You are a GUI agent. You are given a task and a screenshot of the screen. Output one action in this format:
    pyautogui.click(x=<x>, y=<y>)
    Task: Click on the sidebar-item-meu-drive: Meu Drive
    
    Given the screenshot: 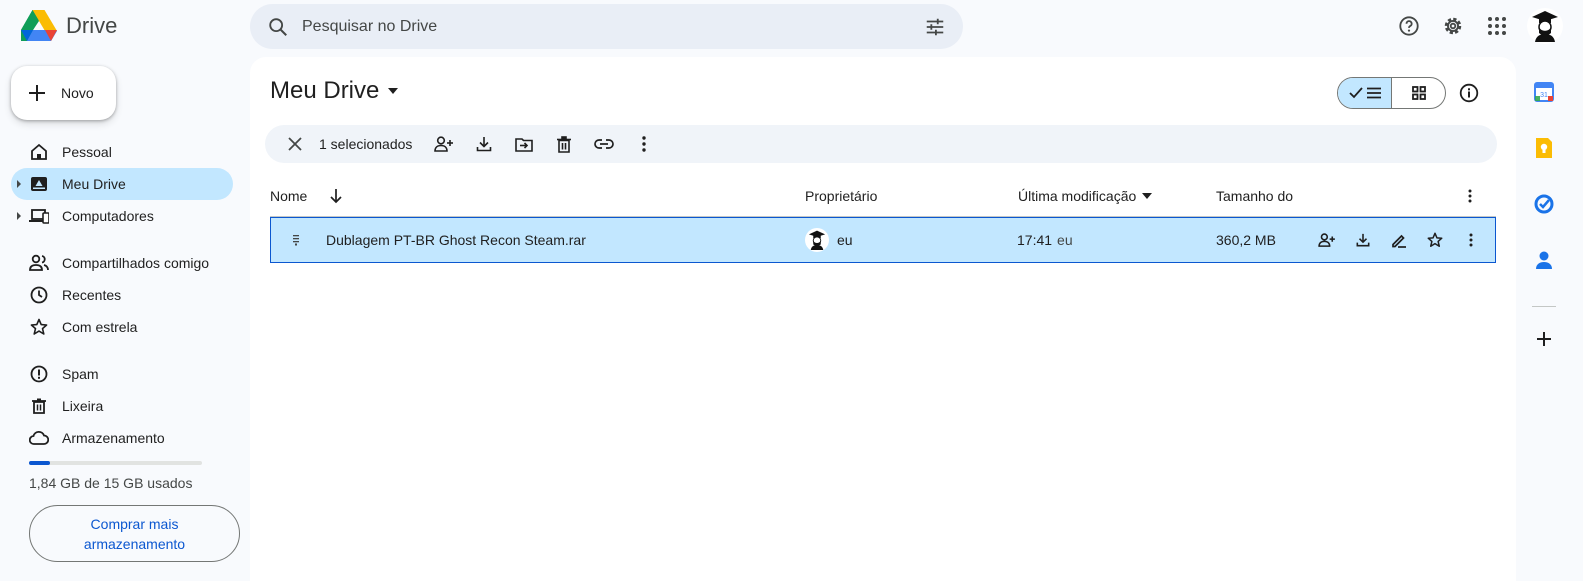 What is the action you would take?
    pyautogui.click(x=122, y=184)
    